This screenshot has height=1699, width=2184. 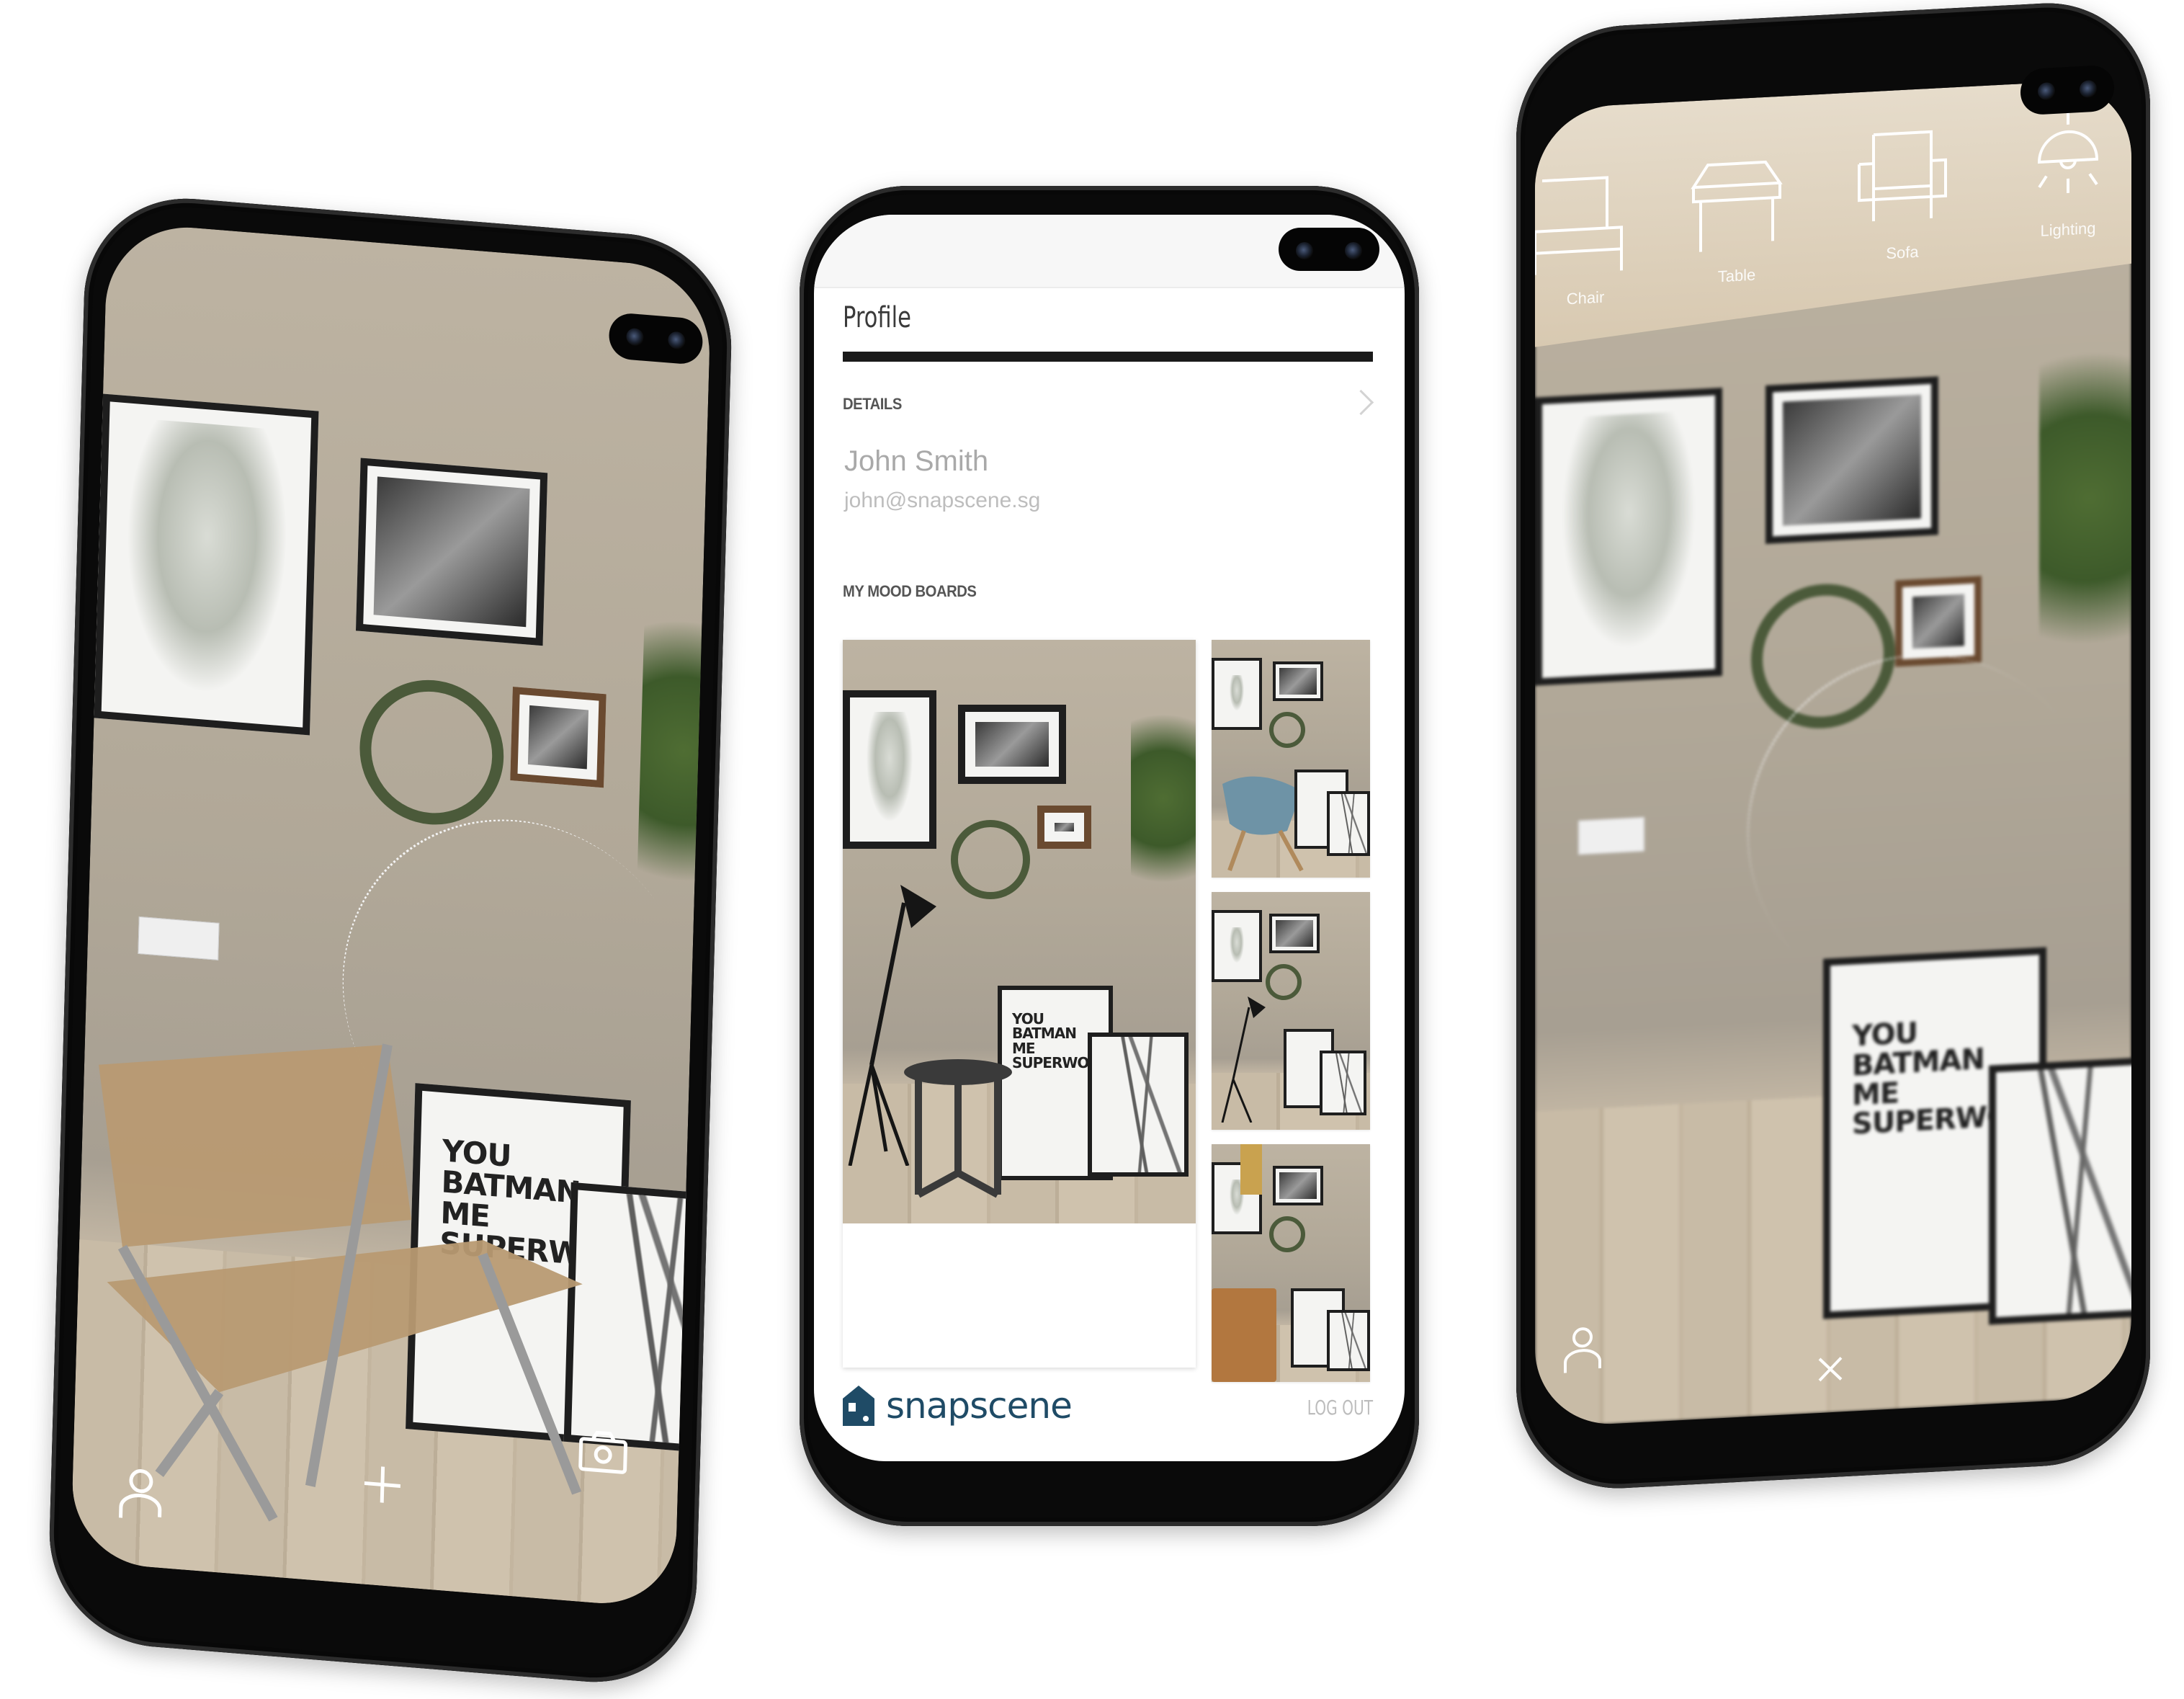 I want to click on tan-chair, so click(x=1244, y=1335).